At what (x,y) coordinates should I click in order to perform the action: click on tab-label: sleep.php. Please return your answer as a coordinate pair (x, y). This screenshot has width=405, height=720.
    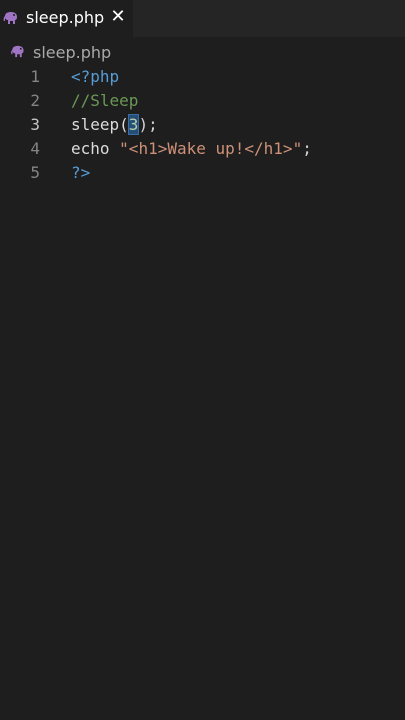
    Looking at the image, I should click on (65, 17).